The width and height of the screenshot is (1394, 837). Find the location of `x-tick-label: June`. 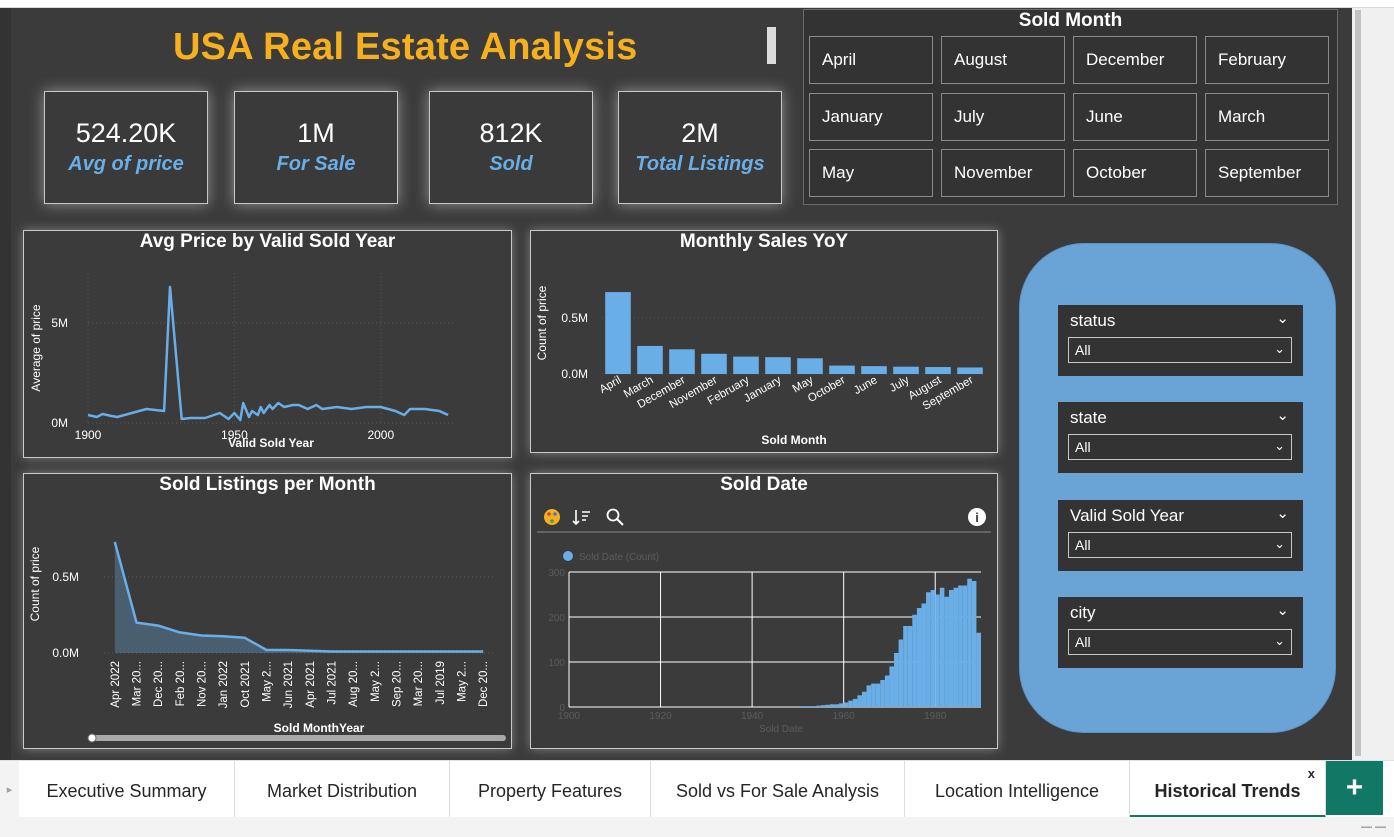

x-tick-label: June is located at coordinates (866, 385).